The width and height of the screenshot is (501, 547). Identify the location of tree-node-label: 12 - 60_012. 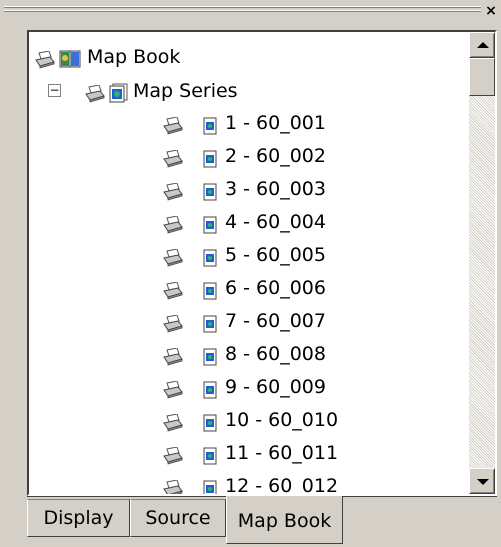
(282, 484).